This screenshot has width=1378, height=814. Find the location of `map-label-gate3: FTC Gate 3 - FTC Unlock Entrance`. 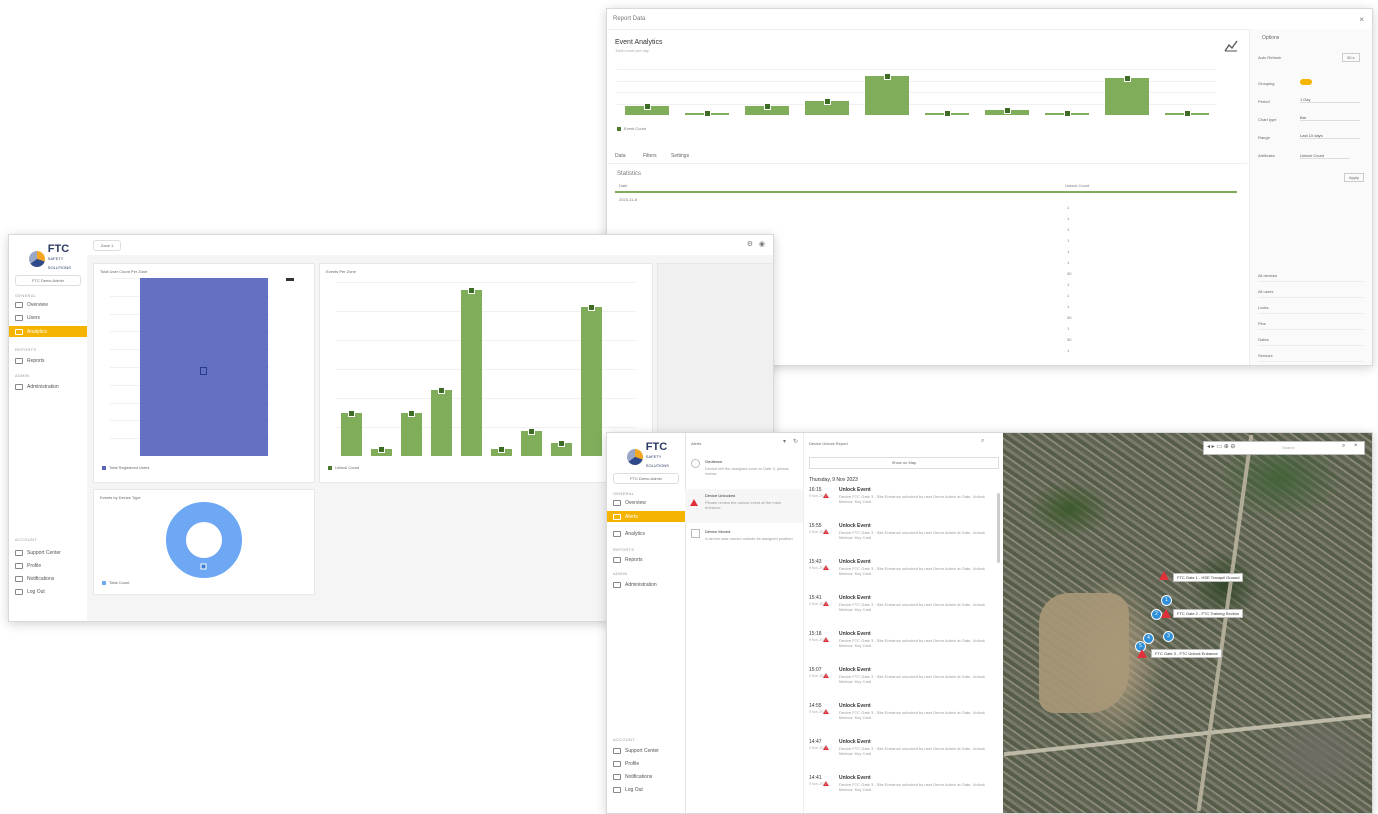

map-label-gate3: FTC Gate 3 - FTC Unlock Entrance is located at coordinates (1186, 653).